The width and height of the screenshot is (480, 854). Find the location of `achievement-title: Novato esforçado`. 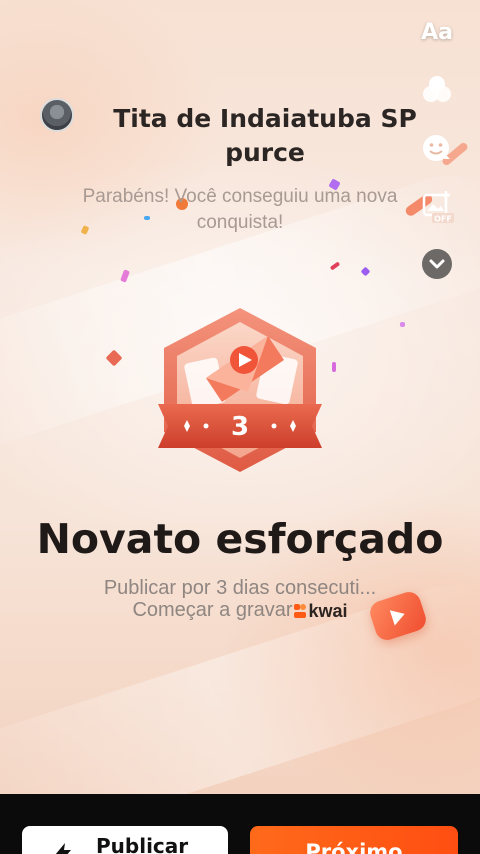

achievement-title: Novato esforçado is located at coordinates (240, 539).